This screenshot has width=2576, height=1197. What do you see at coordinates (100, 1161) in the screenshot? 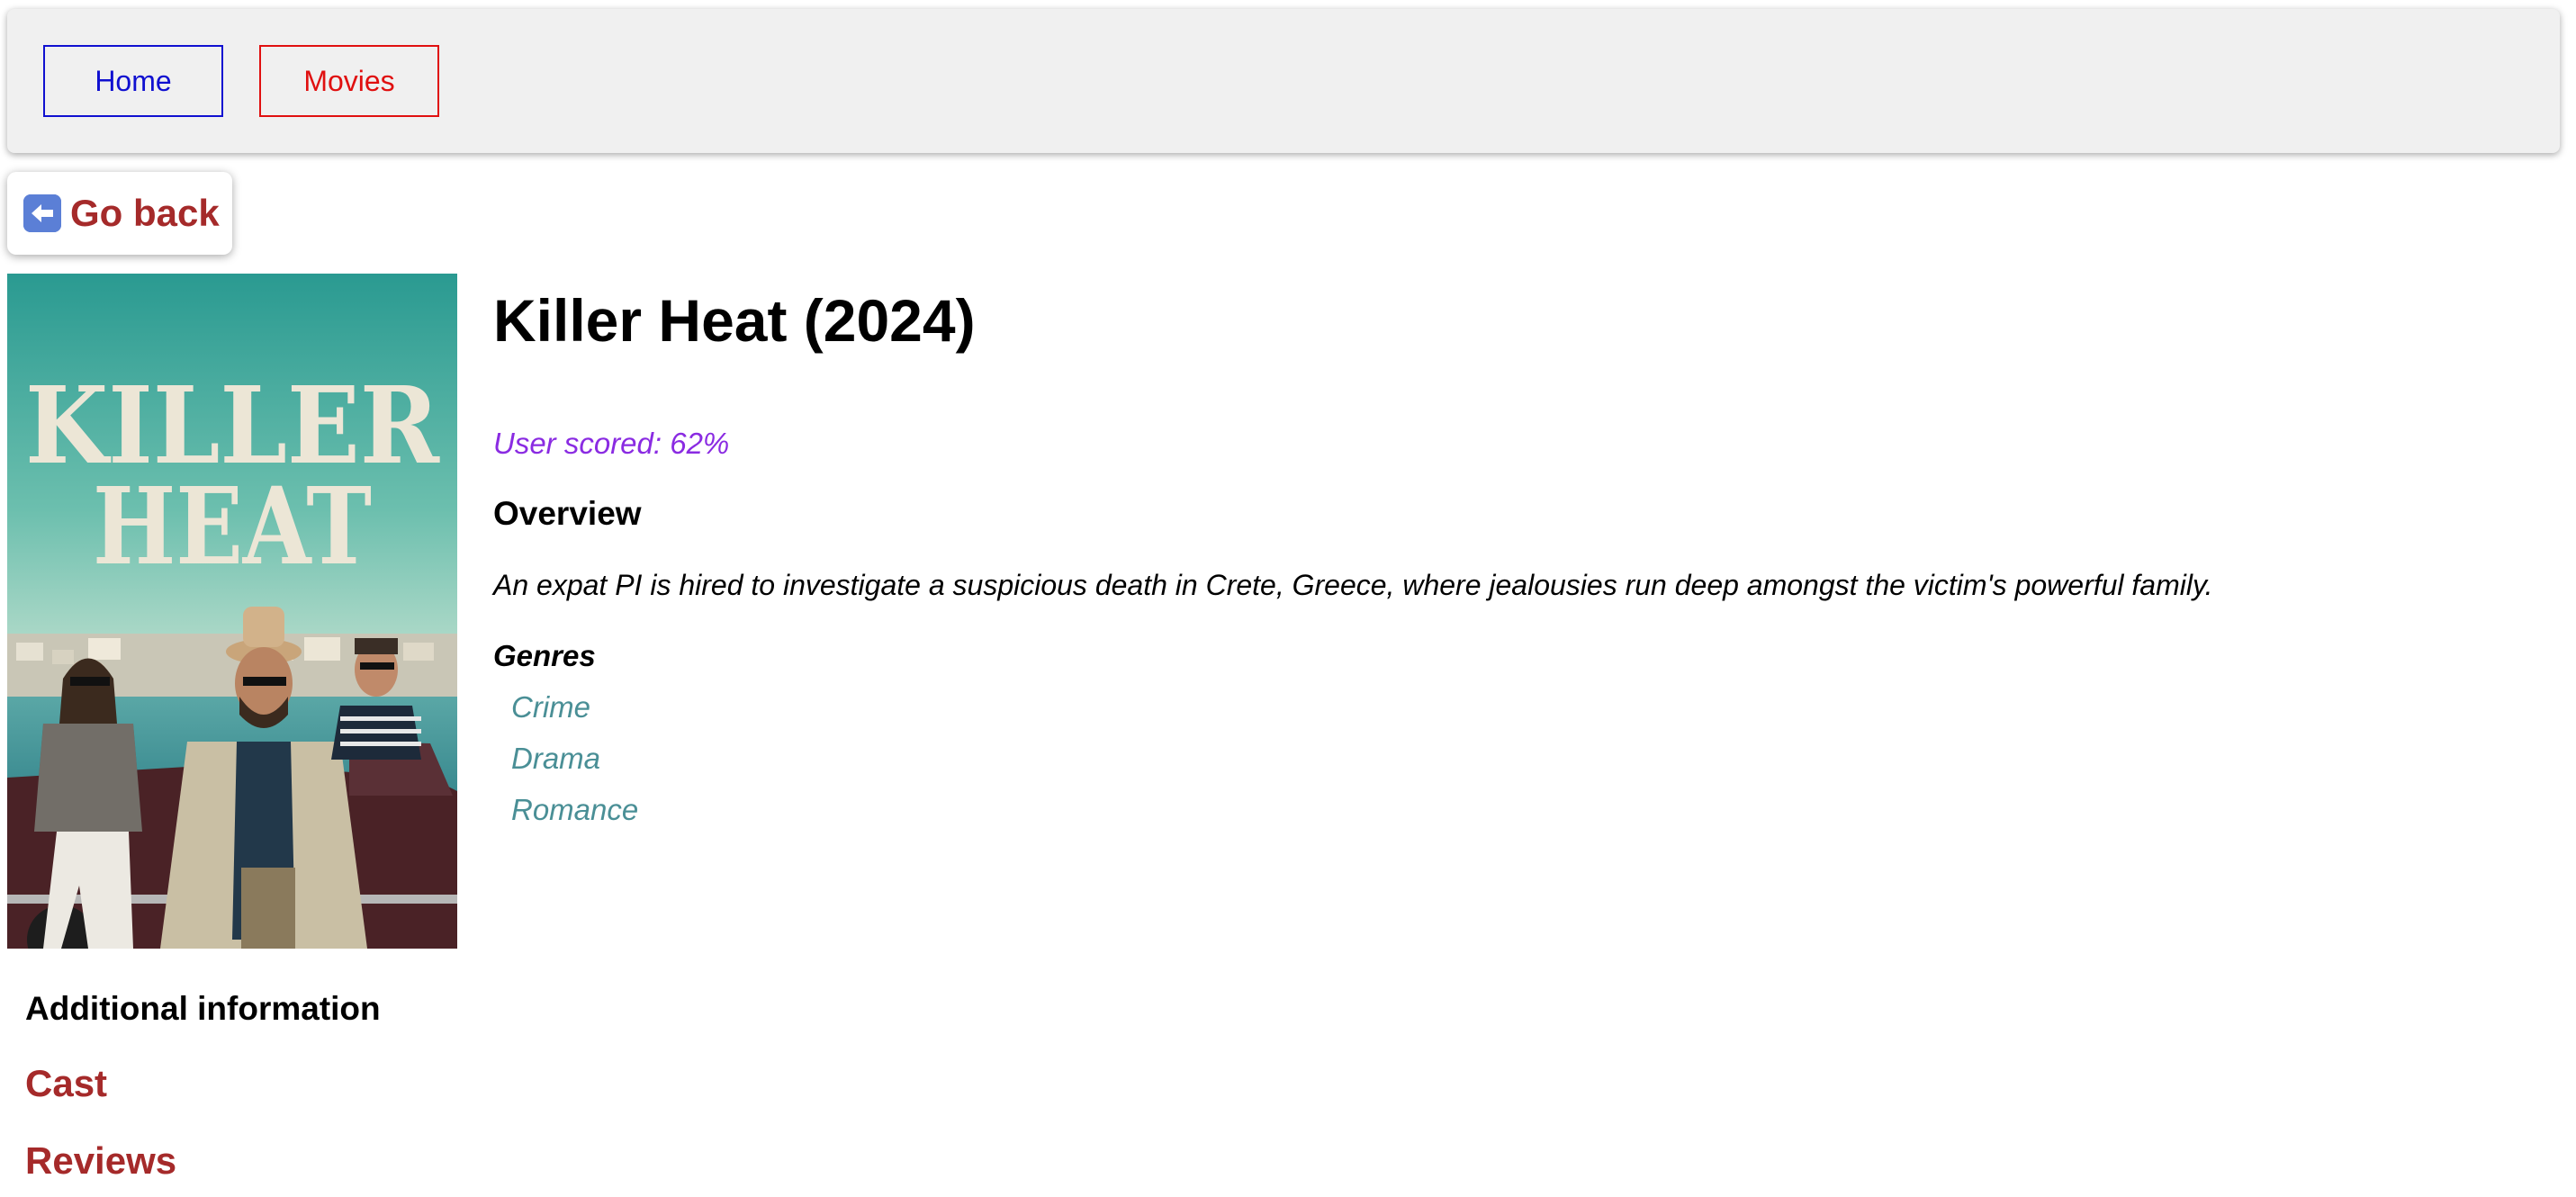
I see `reviews-link: Reviews` at bounding box center [100, 1161].